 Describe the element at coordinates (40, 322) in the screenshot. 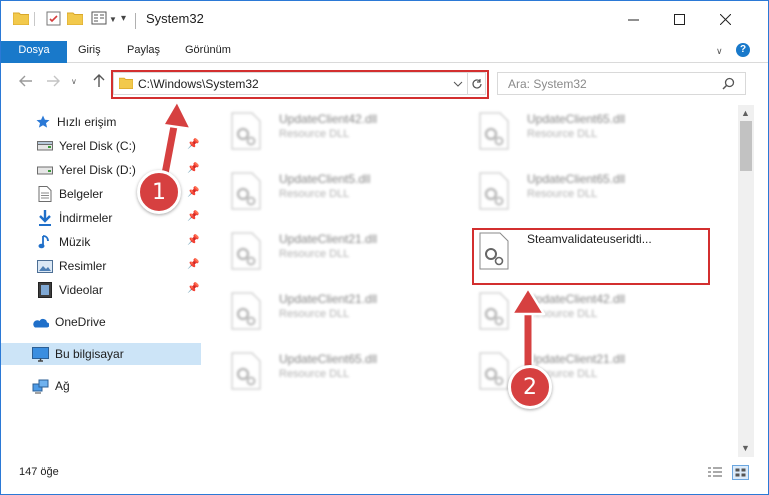

I see `onedrive-icon` at that location.